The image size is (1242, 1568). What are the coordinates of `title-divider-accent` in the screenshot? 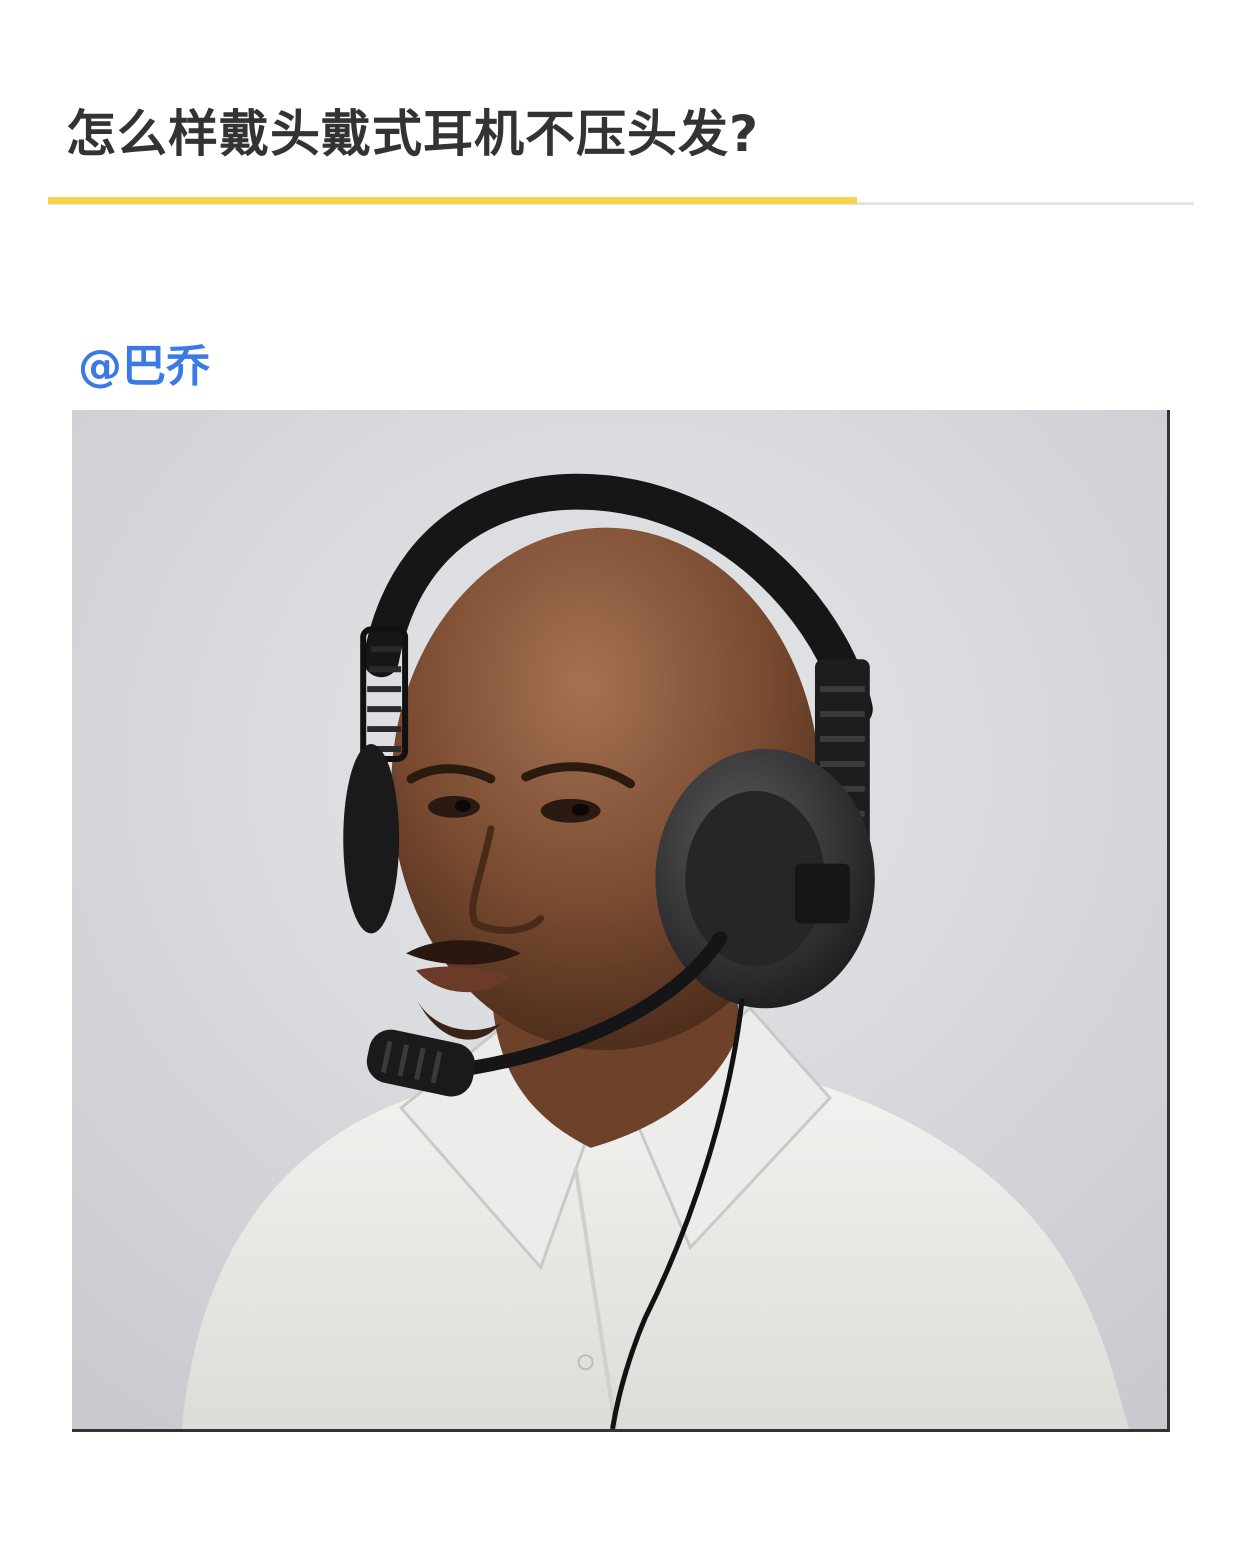 It's located at (452, 200).